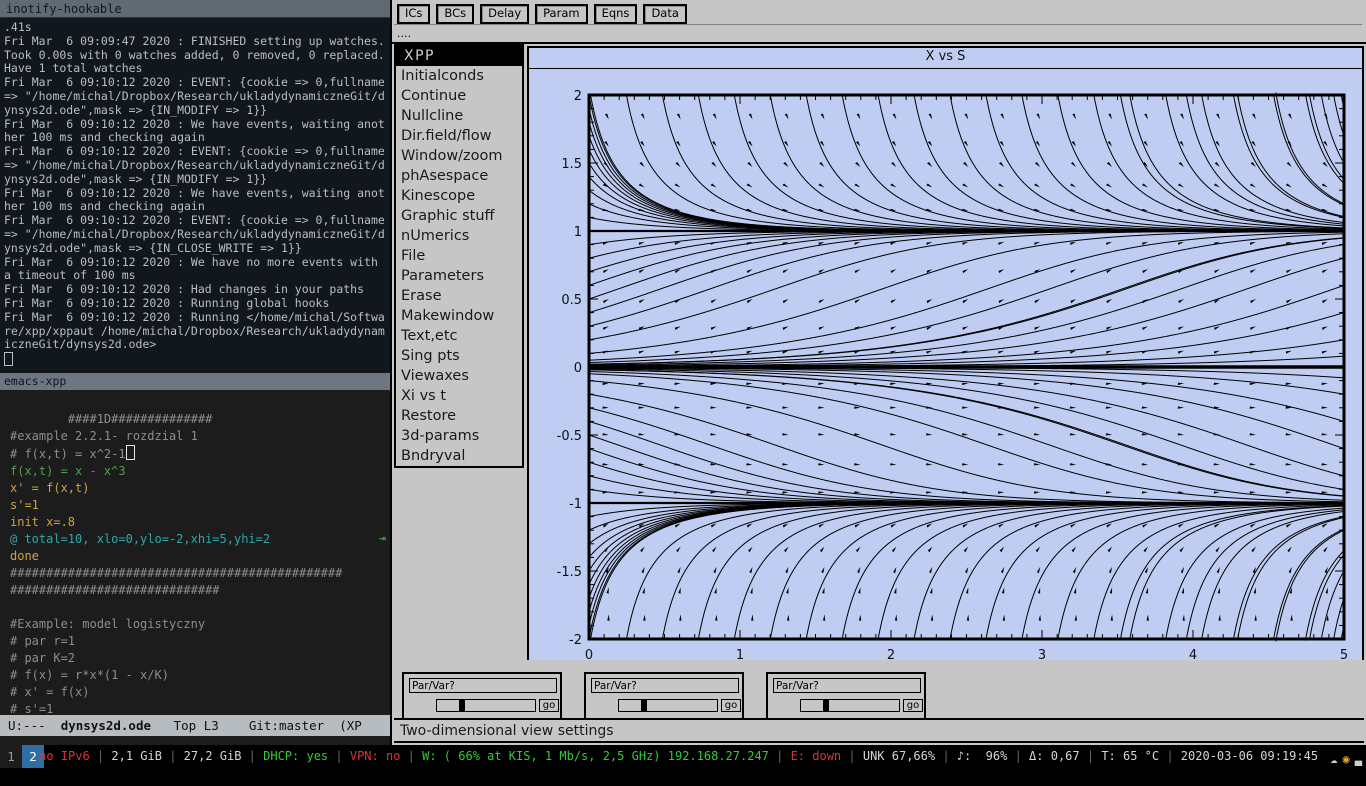 This screenshot has width=1366, height=786. Describe the element at coordinates (1054, 756) in the screenshot. I see `status-item: Δ: 0,67` at that location.